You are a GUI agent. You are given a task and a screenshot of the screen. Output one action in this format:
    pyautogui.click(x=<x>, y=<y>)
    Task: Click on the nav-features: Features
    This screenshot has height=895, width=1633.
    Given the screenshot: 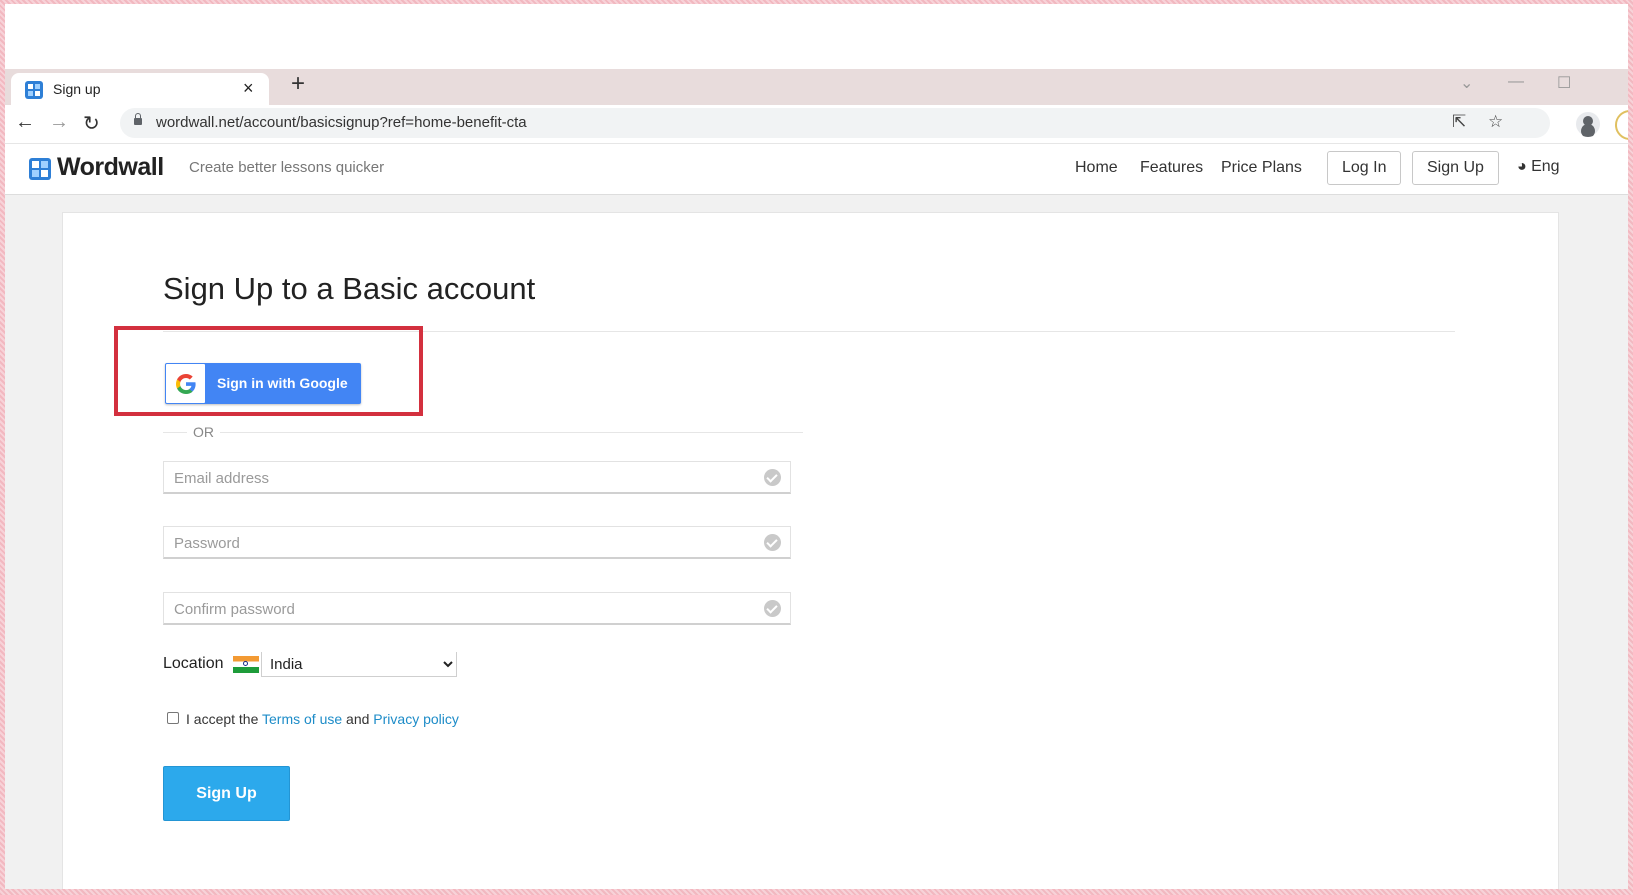 What is the action you would take?
    pyautogui.click(x=1171, y=168)
    